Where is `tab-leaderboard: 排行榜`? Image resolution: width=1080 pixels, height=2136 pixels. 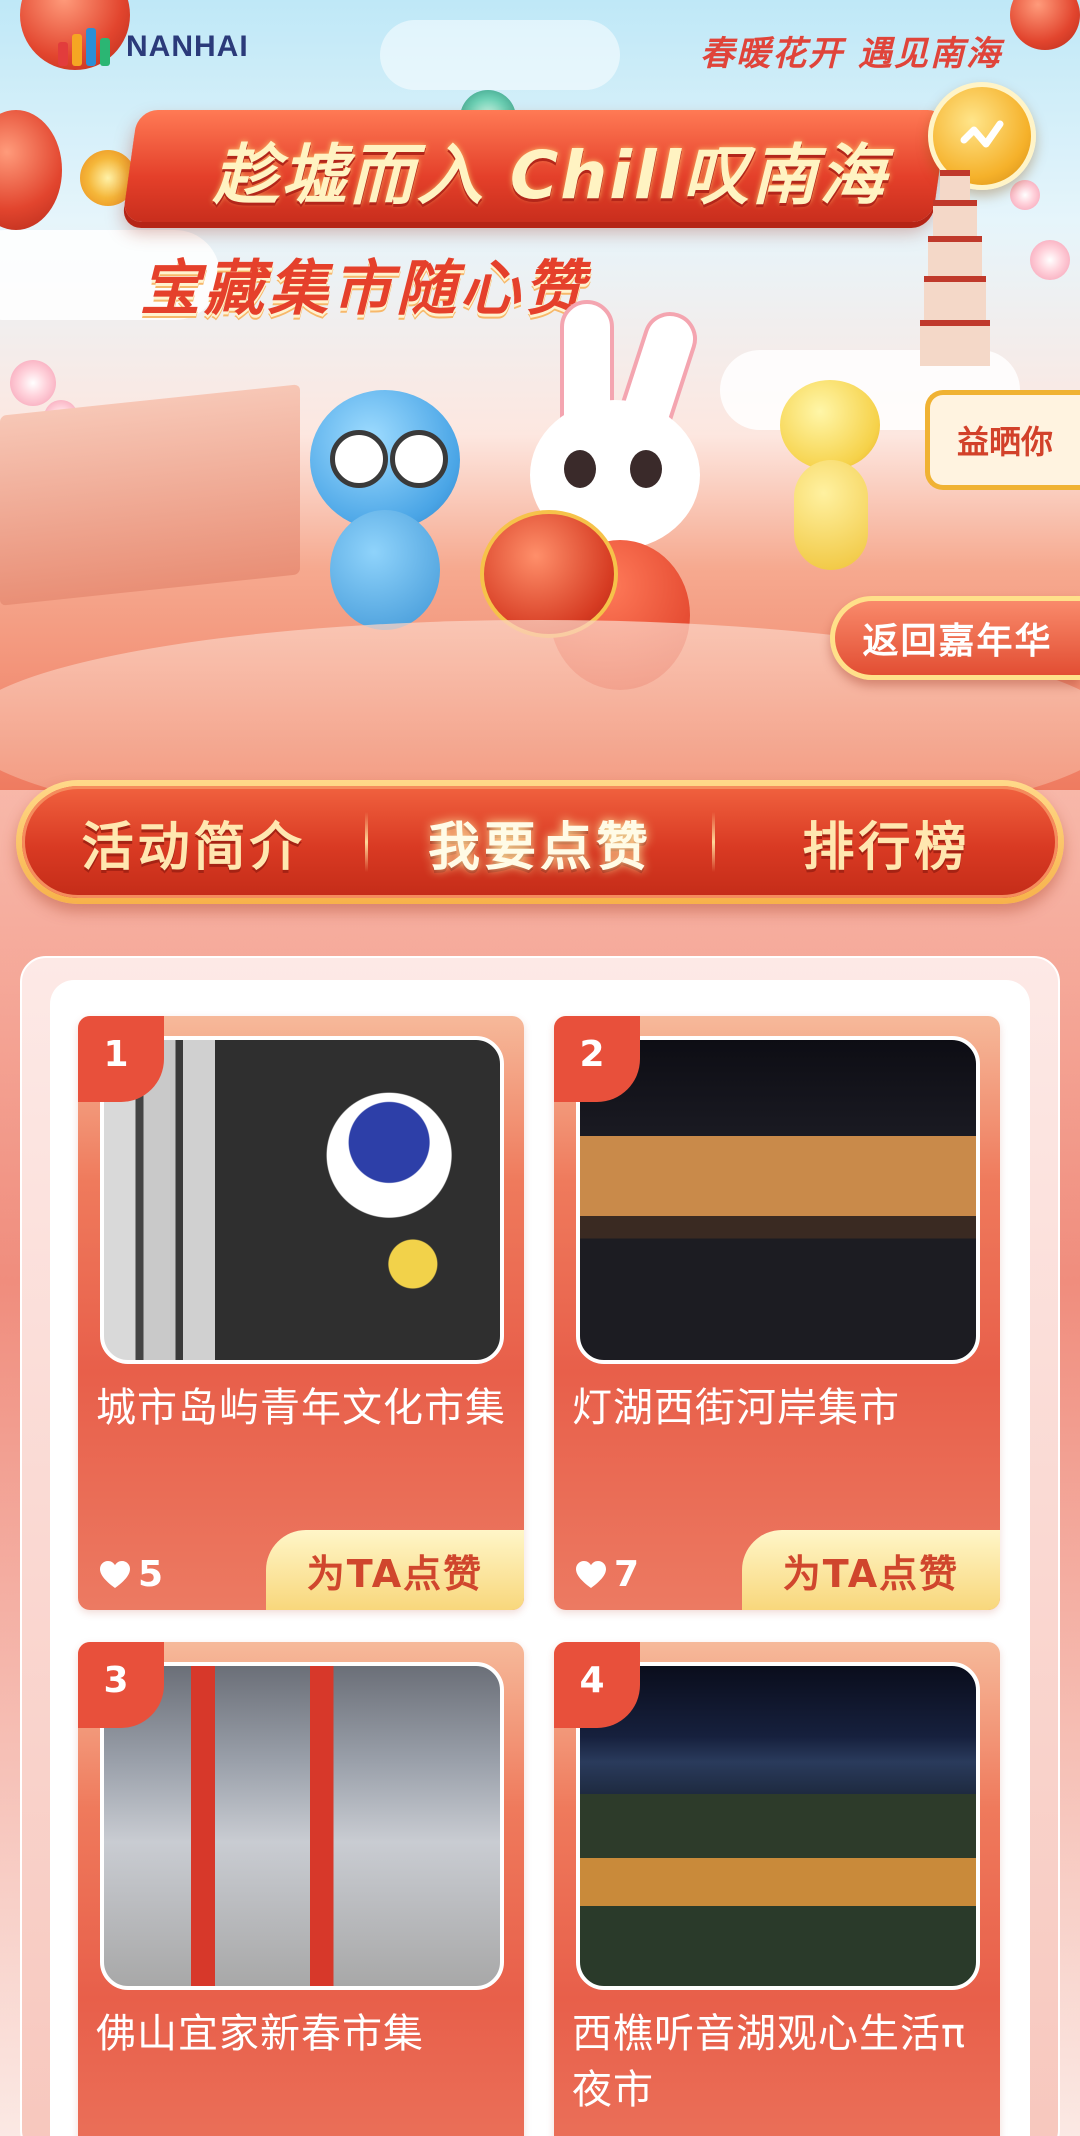
tab-leaderboard: 排行榜 is located at coordinates (886, 842).